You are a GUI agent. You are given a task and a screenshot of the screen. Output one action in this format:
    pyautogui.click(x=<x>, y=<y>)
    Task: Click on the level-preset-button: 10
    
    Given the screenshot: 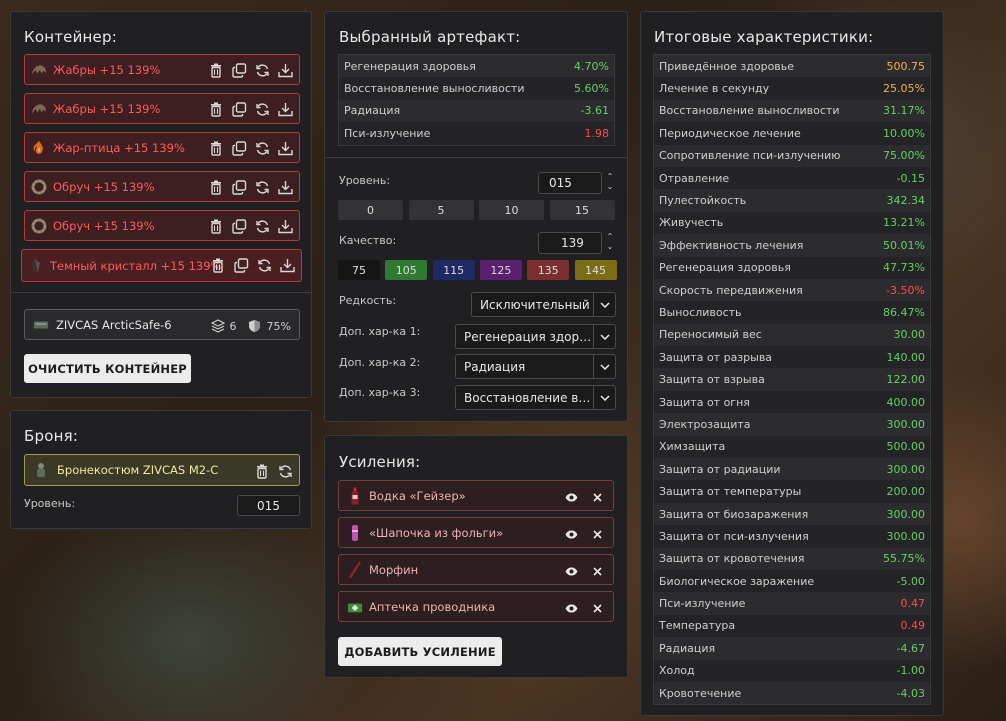 What is the action you would take?
    pyautogui.click(x=511, y=210)
    